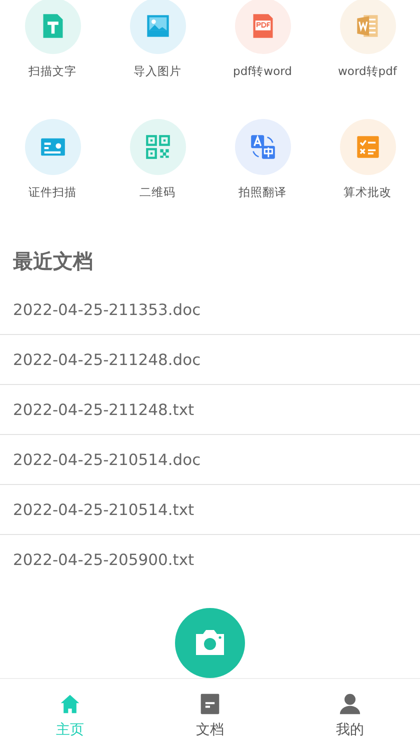 The height and width of the screenshot is (748, 420). What do you see at coordinates (367, 147) in the screenshot?
I see `checklist-icon` at bounding box center [367, 147].